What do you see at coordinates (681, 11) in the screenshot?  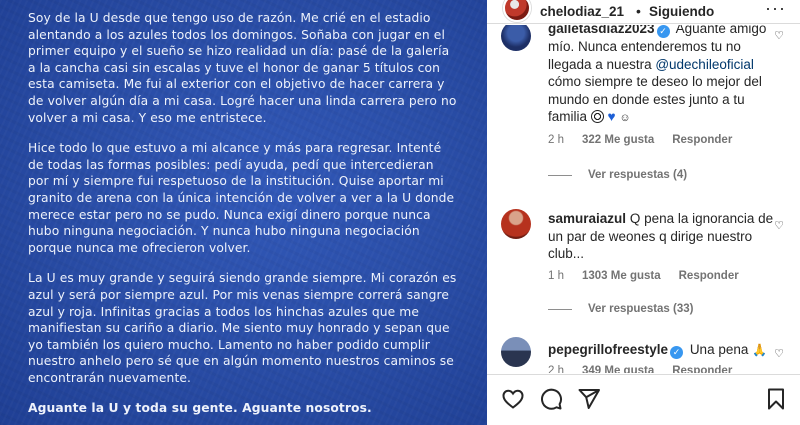 I see `following-button: Siguiendo` at bounding box center [681, 11].